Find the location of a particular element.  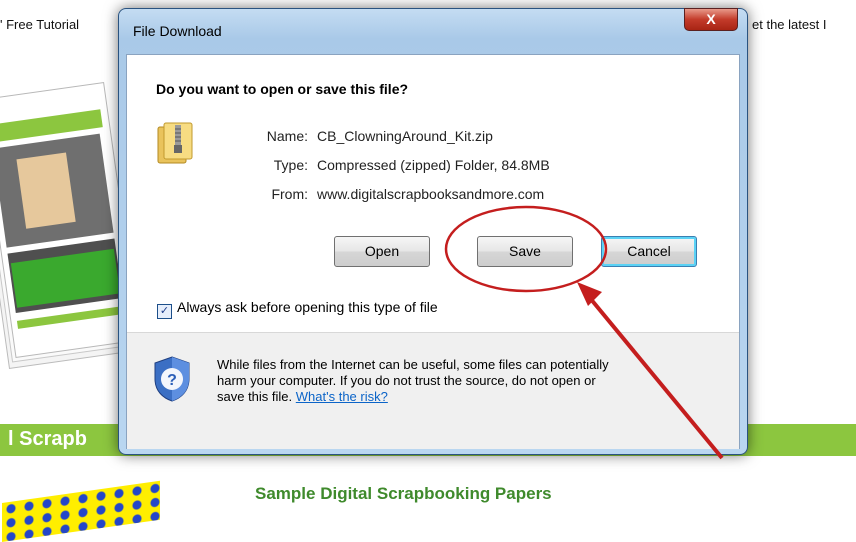

preview-thumbnail is located at coordinates (60, 225).